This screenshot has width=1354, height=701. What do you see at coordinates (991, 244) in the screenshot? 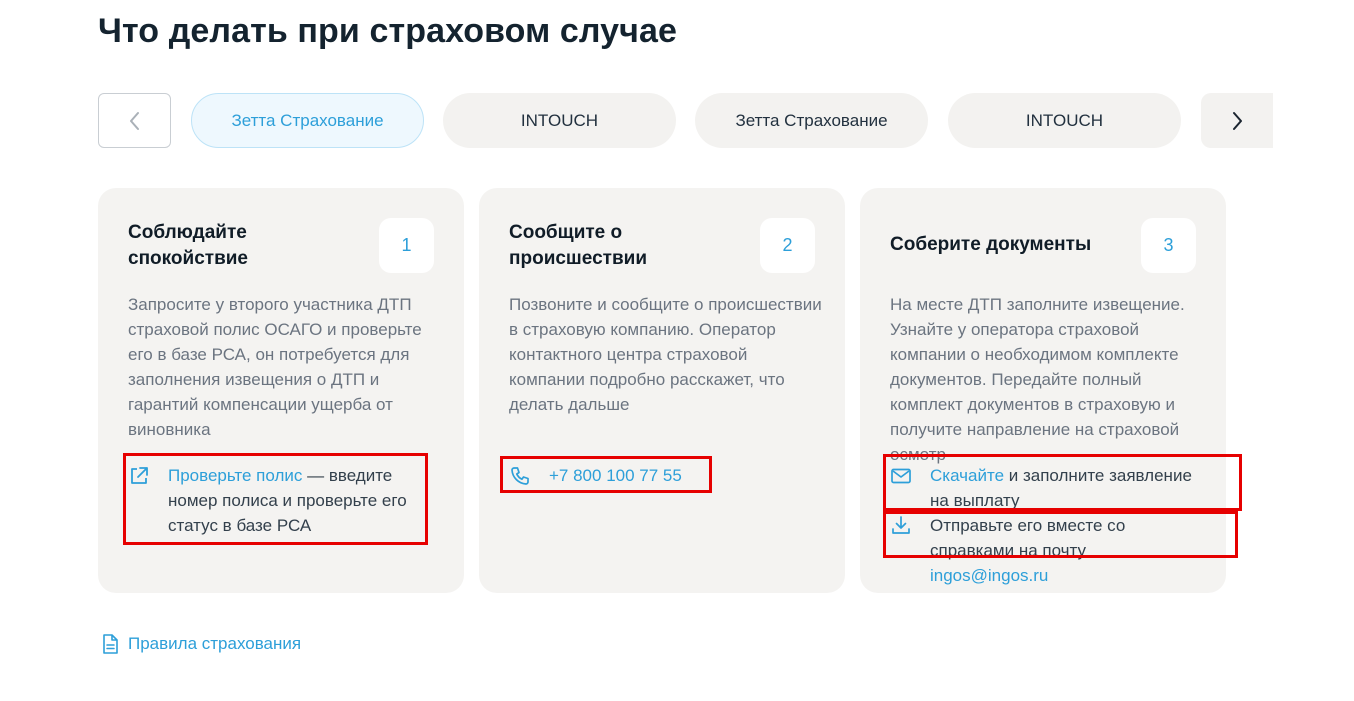
I see `card-title: Соберите документы` at bounding box center [991, 244].